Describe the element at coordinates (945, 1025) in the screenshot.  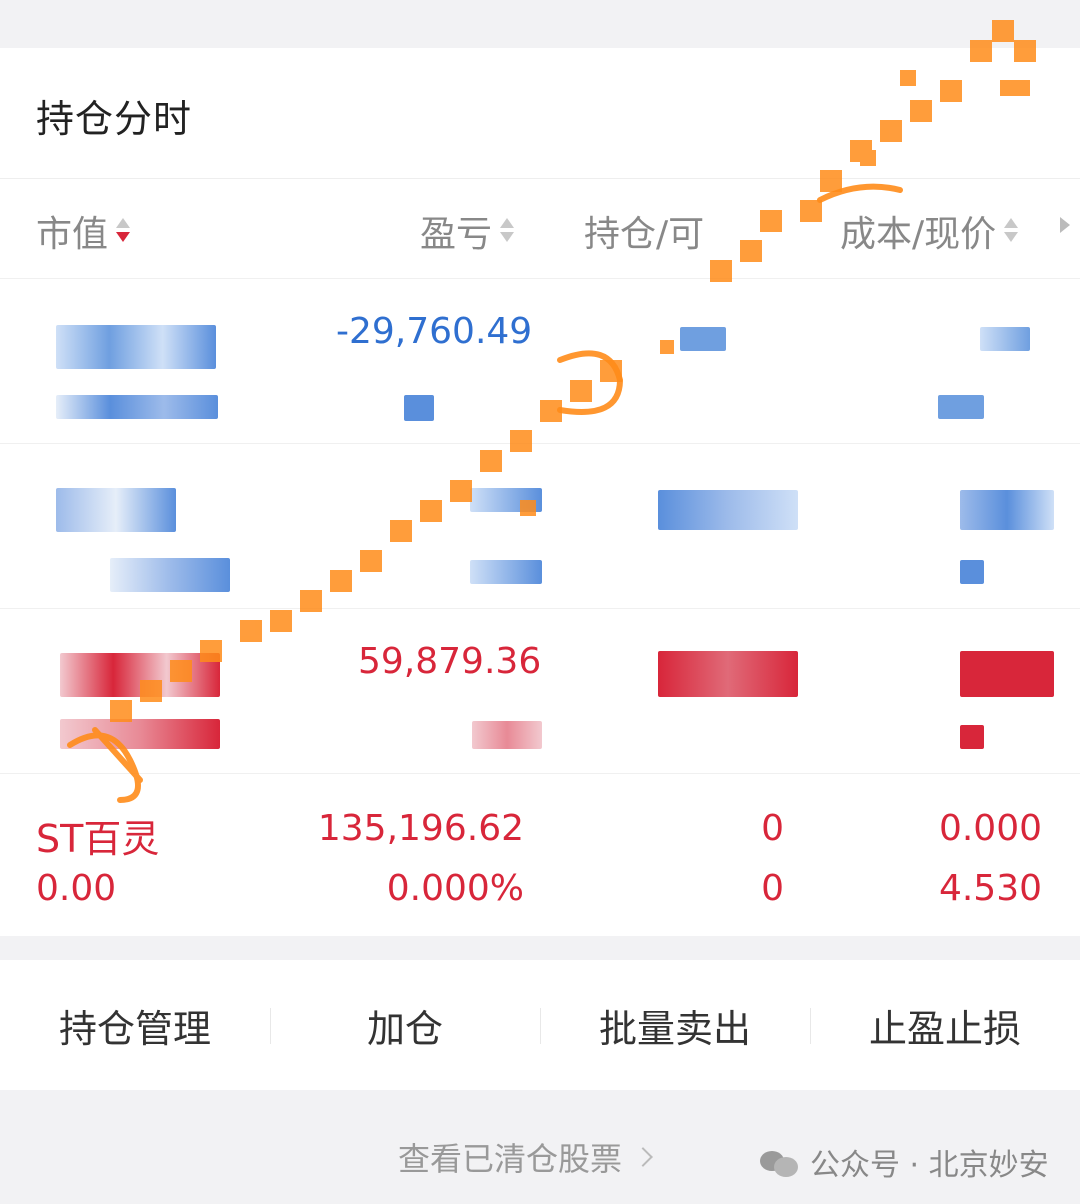
I see `stop-profit-loss-button: 止盈止损` at that location.